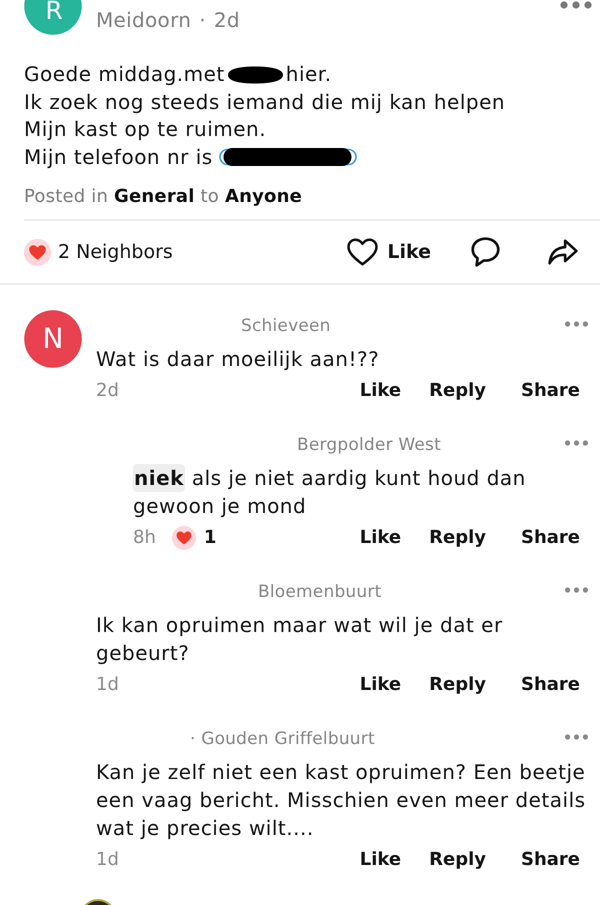  What do you see at coordinates (145, 129) in the screenshot?
I see `post-text: Mijn kast op te ruimen.` at bounding box center [145, 129].